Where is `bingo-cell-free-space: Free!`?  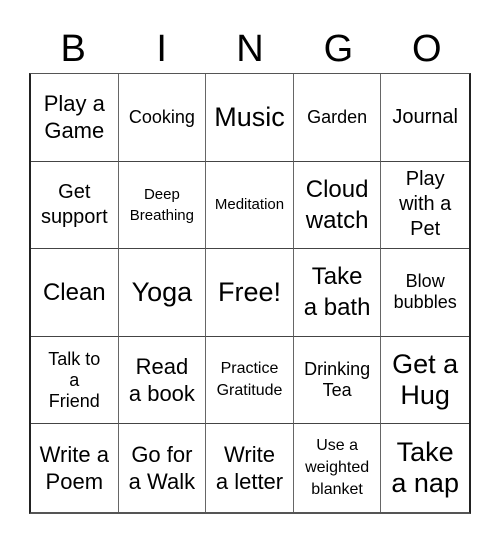
bingo-cell-free-space: Free! is located at coordinates (250, 293).